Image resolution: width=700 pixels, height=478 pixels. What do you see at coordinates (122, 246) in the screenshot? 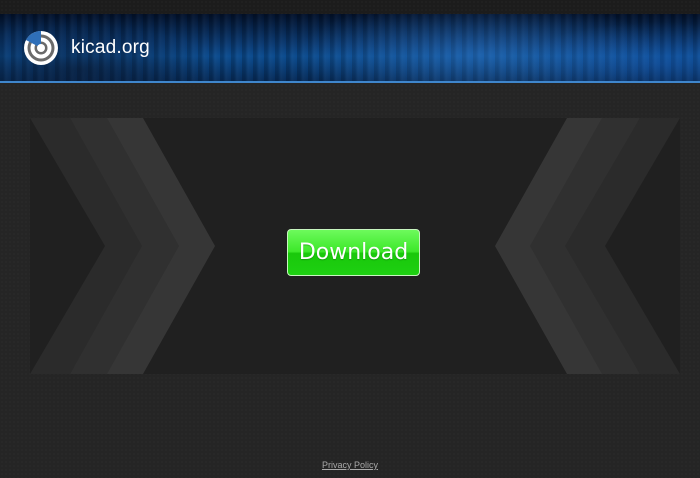
I see `left-chevrons` at bounding box center [122, 246].